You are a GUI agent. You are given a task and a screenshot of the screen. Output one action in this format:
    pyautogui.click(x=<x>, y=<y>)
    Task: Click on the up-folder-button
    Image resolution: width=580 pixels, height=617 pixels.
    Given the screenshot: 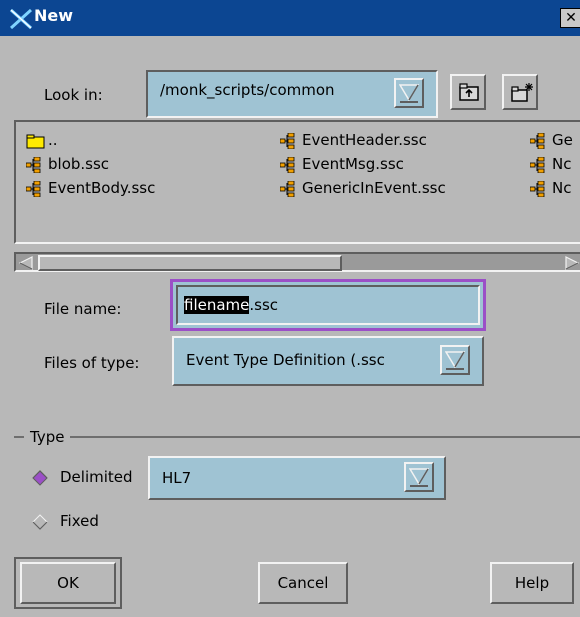 What is the action you would take?
    pyautogui.click(x=468, y=92)
    